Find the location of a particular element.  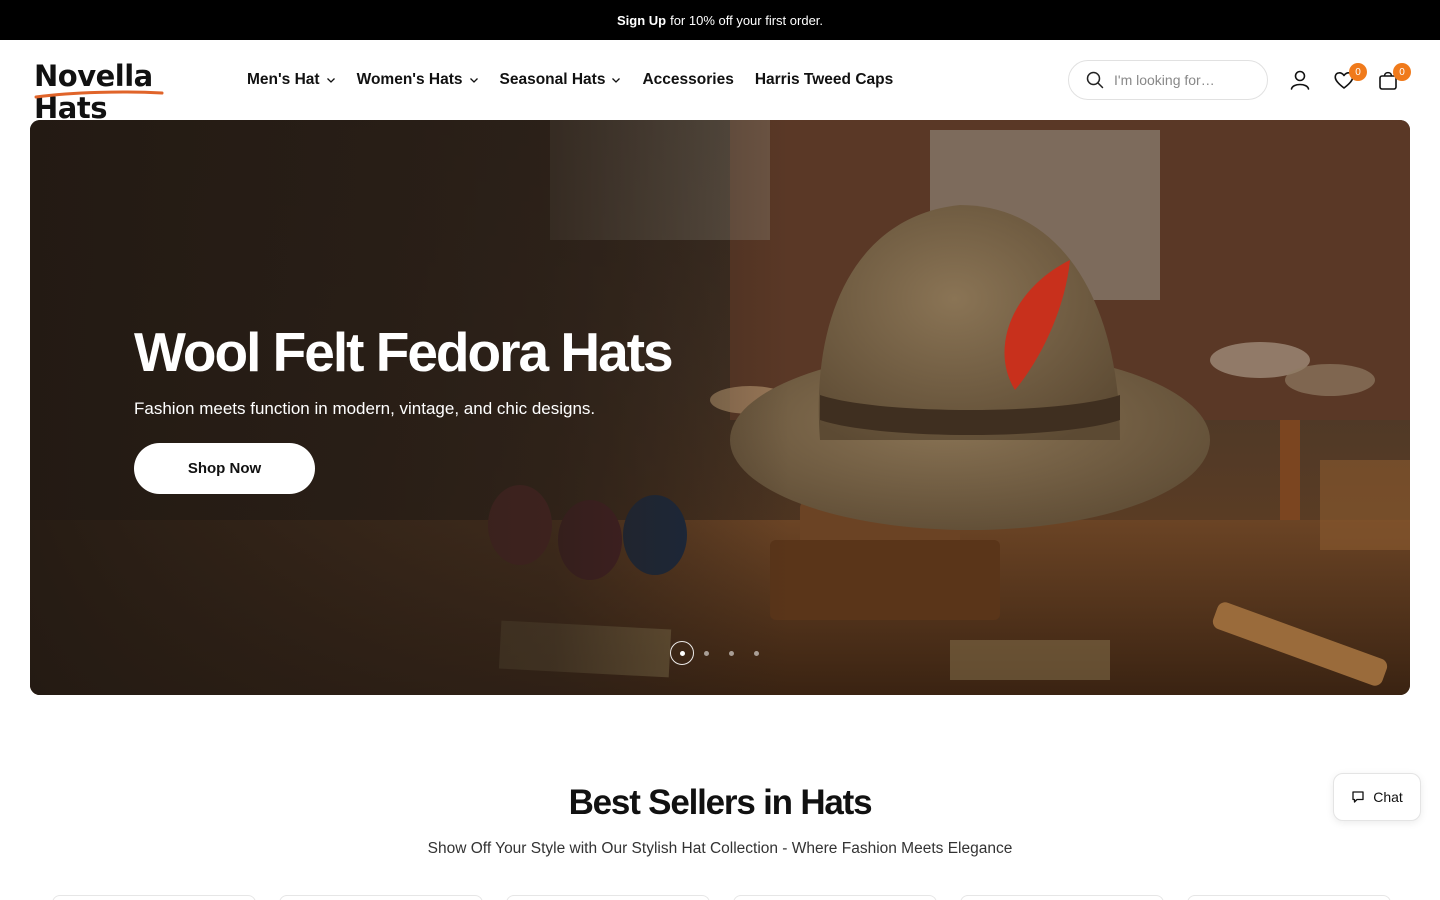

chat-button: Chat is located at coordinates (1377, 797).